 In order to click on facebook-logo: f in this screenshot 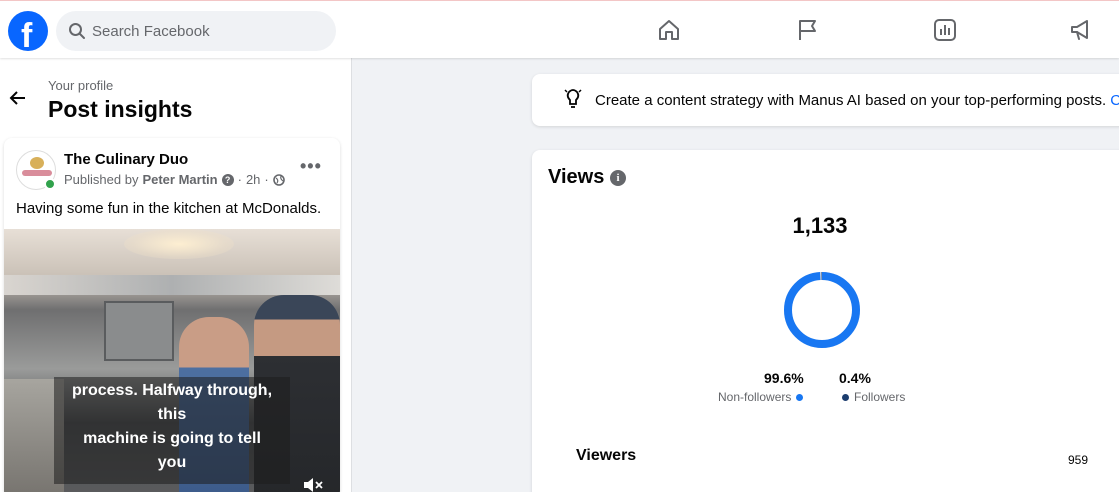, I will do `click(28, 31)`.